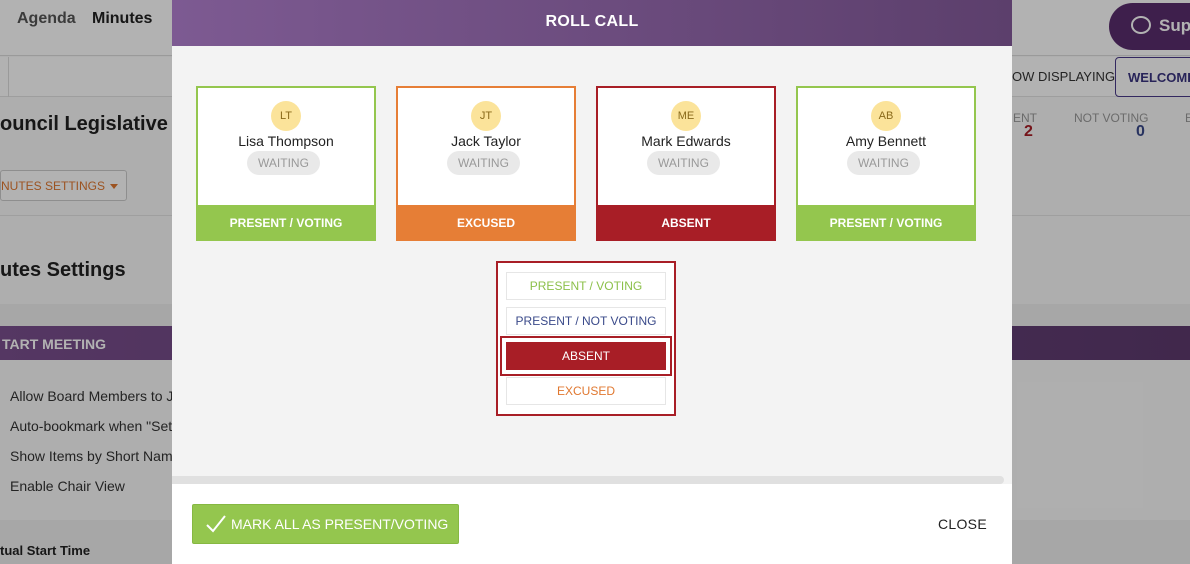 The width and height of the screenshot is (1190, 564). I want to click on check-icon, so click(216, 524).